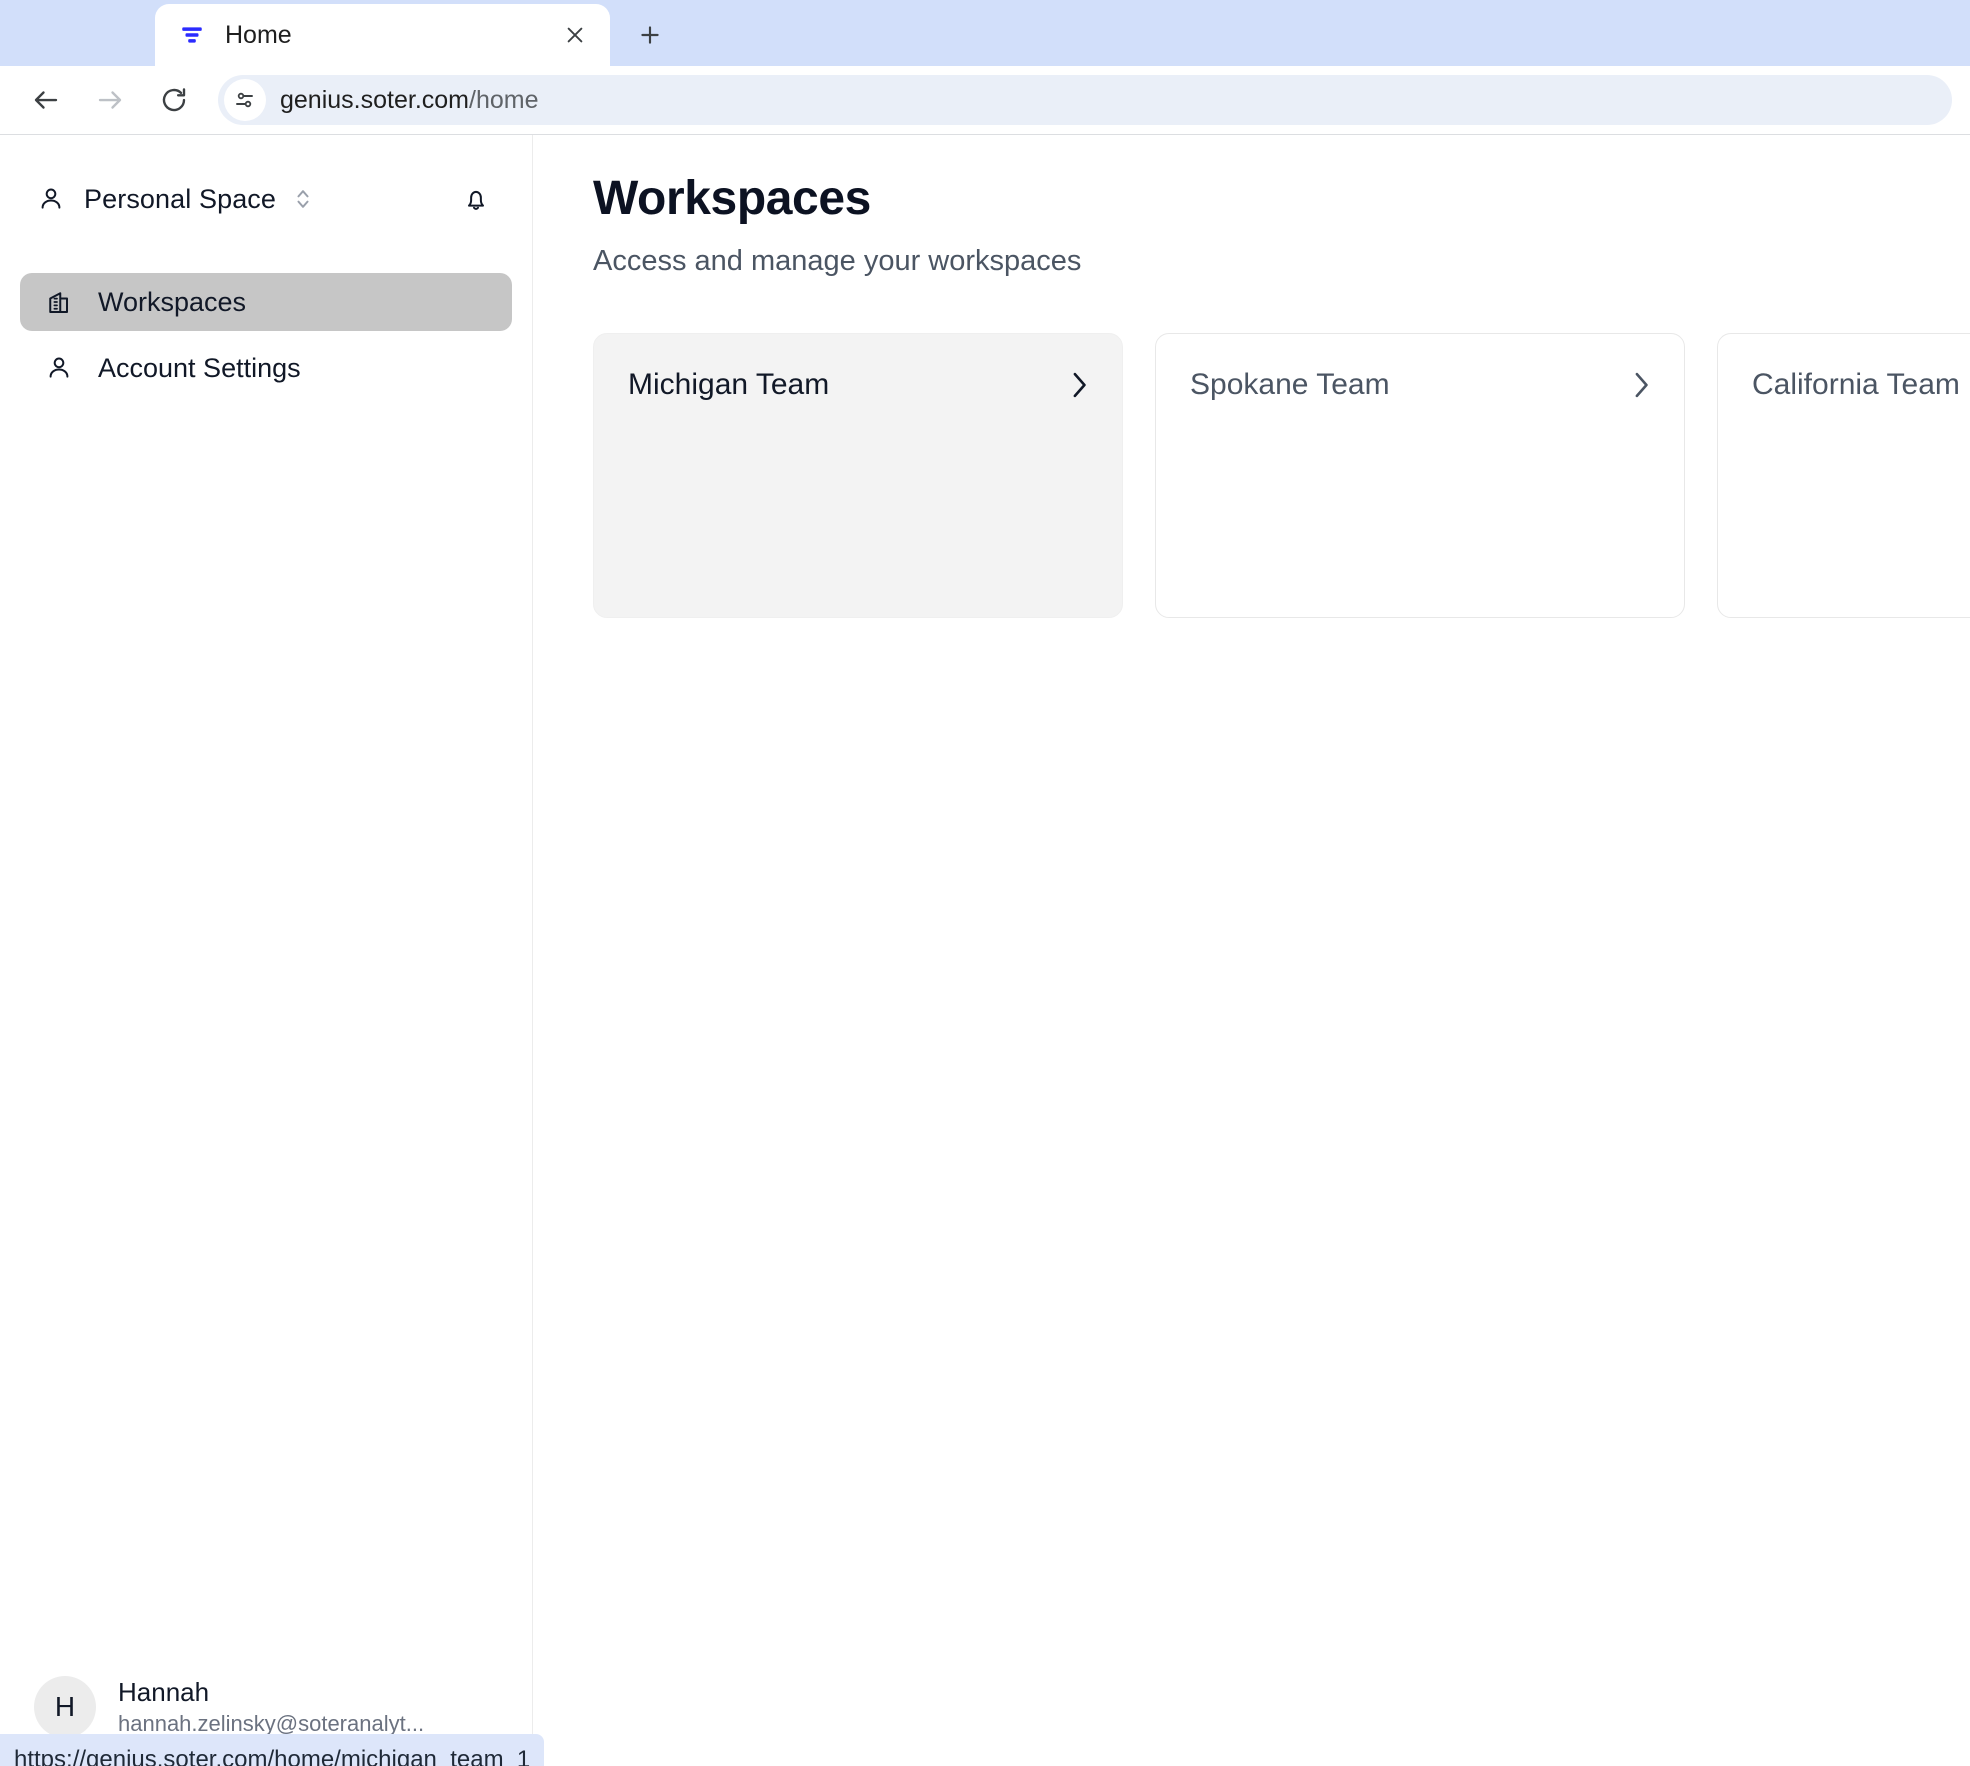  What do you see at coordinates (476, 199) in the screenshot?
I see `bell-icon` at bounding box center [476, 199].